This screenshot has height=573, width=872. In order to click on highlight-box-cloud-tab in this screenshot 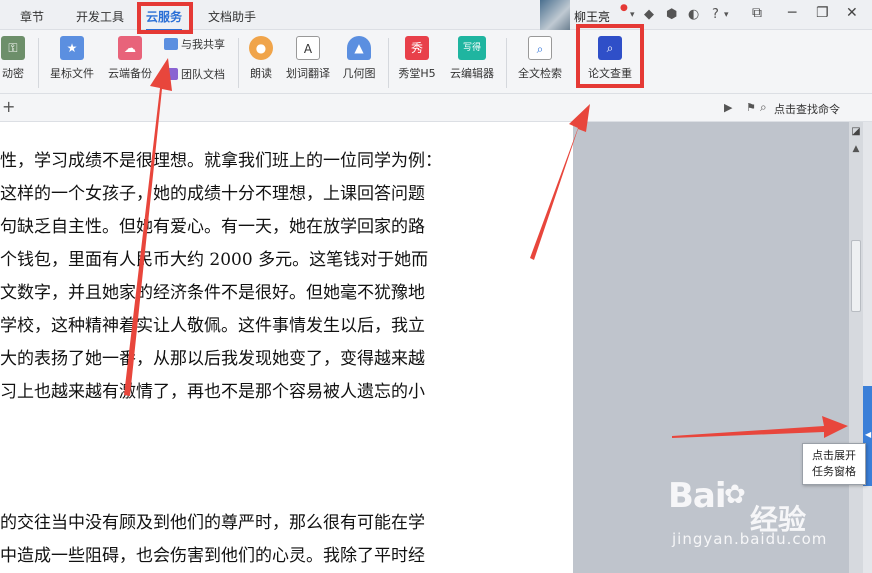, I will do `click(165, 18)`.